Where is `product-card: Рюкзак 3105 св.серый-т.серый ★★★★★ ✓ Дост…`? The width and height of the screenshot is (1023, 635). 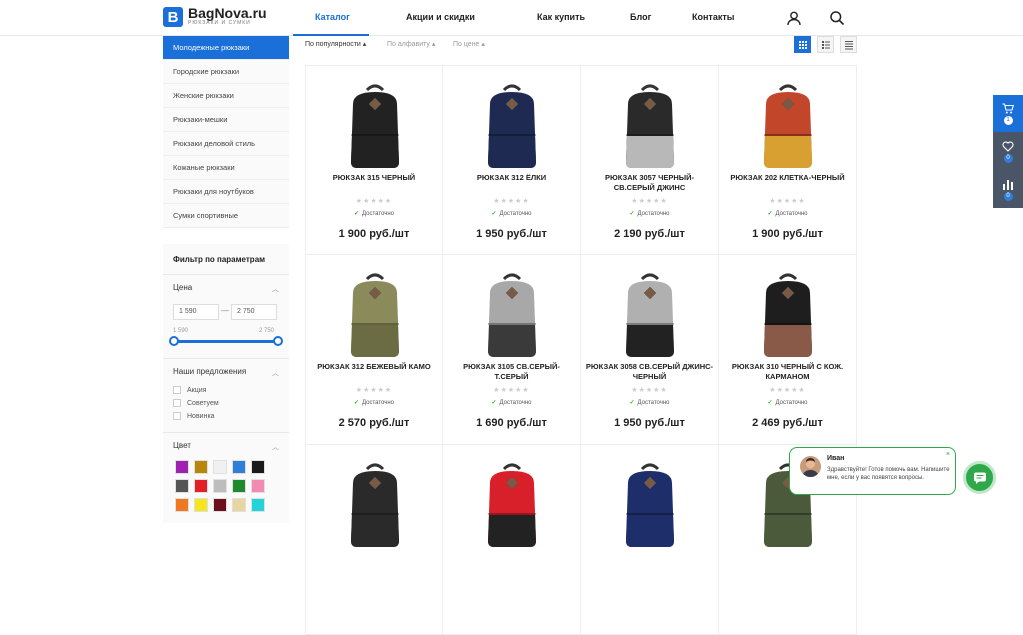 product-card: Рюкзак 3105 св.серый-т.серый ★★★★★ ✓ Дост… is located at coordinates (512, 350).